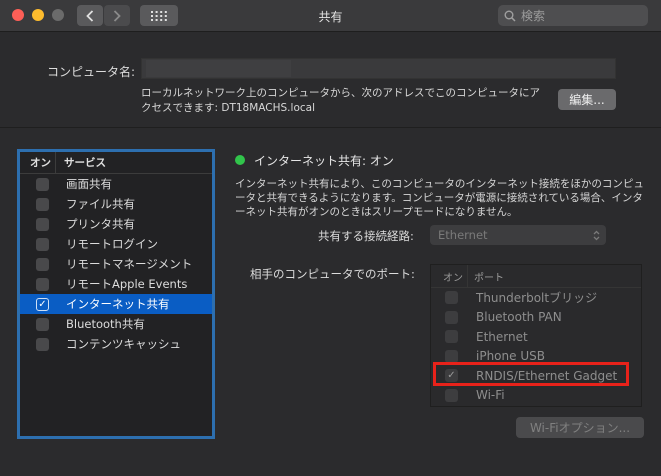 This screenshot has width=661, height=476. What do you see at coordinates (127, 284) in the screenshot?
I see `service-label: リモートApple Events` at bounding box center [127, 284].